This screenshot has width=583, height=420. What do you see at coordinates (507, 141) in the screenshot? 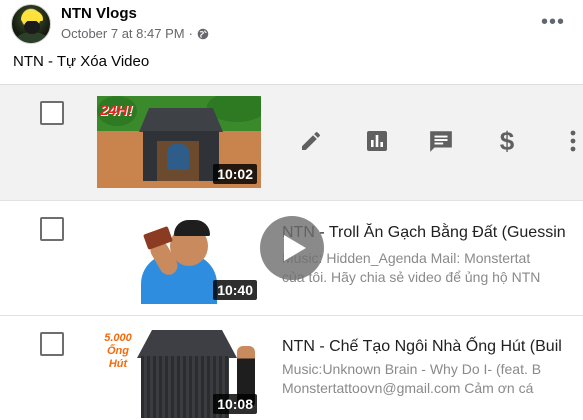
I see `dollar-icon: $` at bounding box center [507, 141].